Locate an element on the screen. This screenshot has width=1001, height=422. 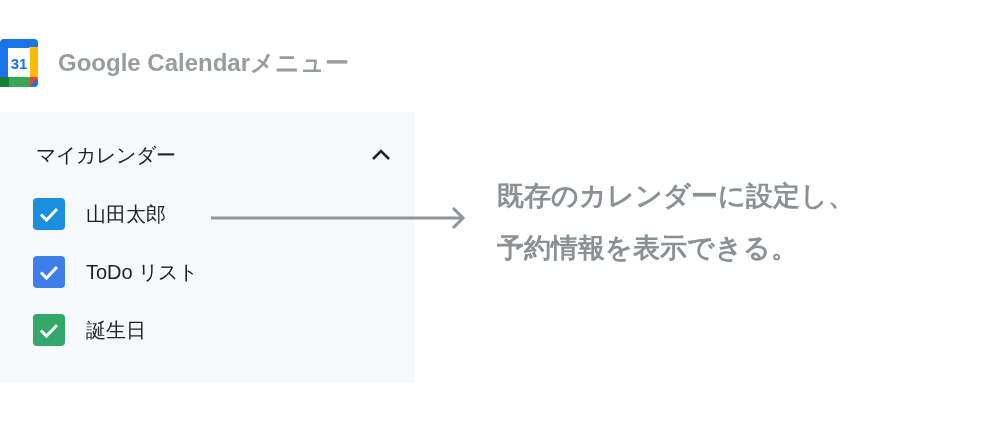
section-title: マイカレンダー is located at coordinates (106, 155).